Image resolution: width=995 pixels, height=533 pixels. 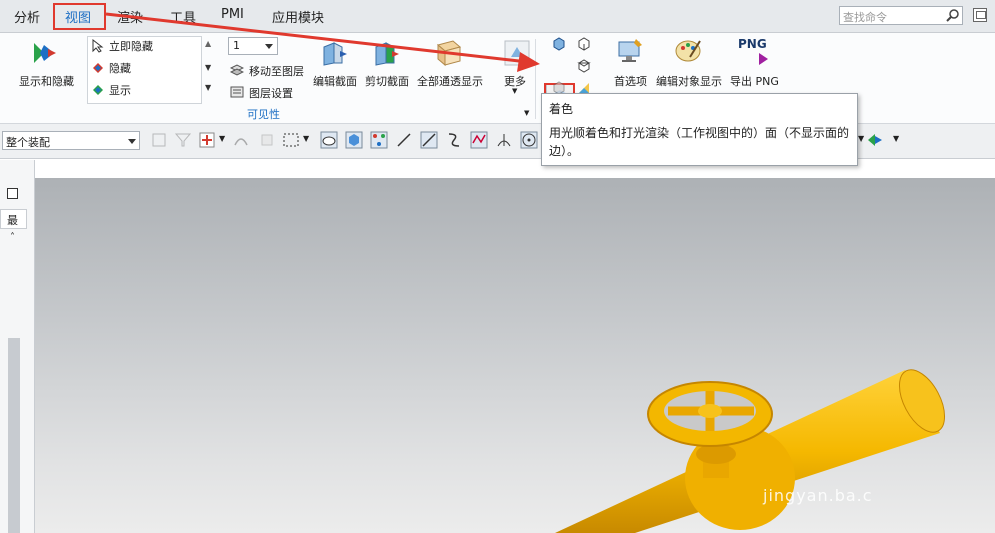 What do you see at coordinates (354, 140) in the screenshot?
I see `snap-solid-icon` at bounding box center [354, 140].